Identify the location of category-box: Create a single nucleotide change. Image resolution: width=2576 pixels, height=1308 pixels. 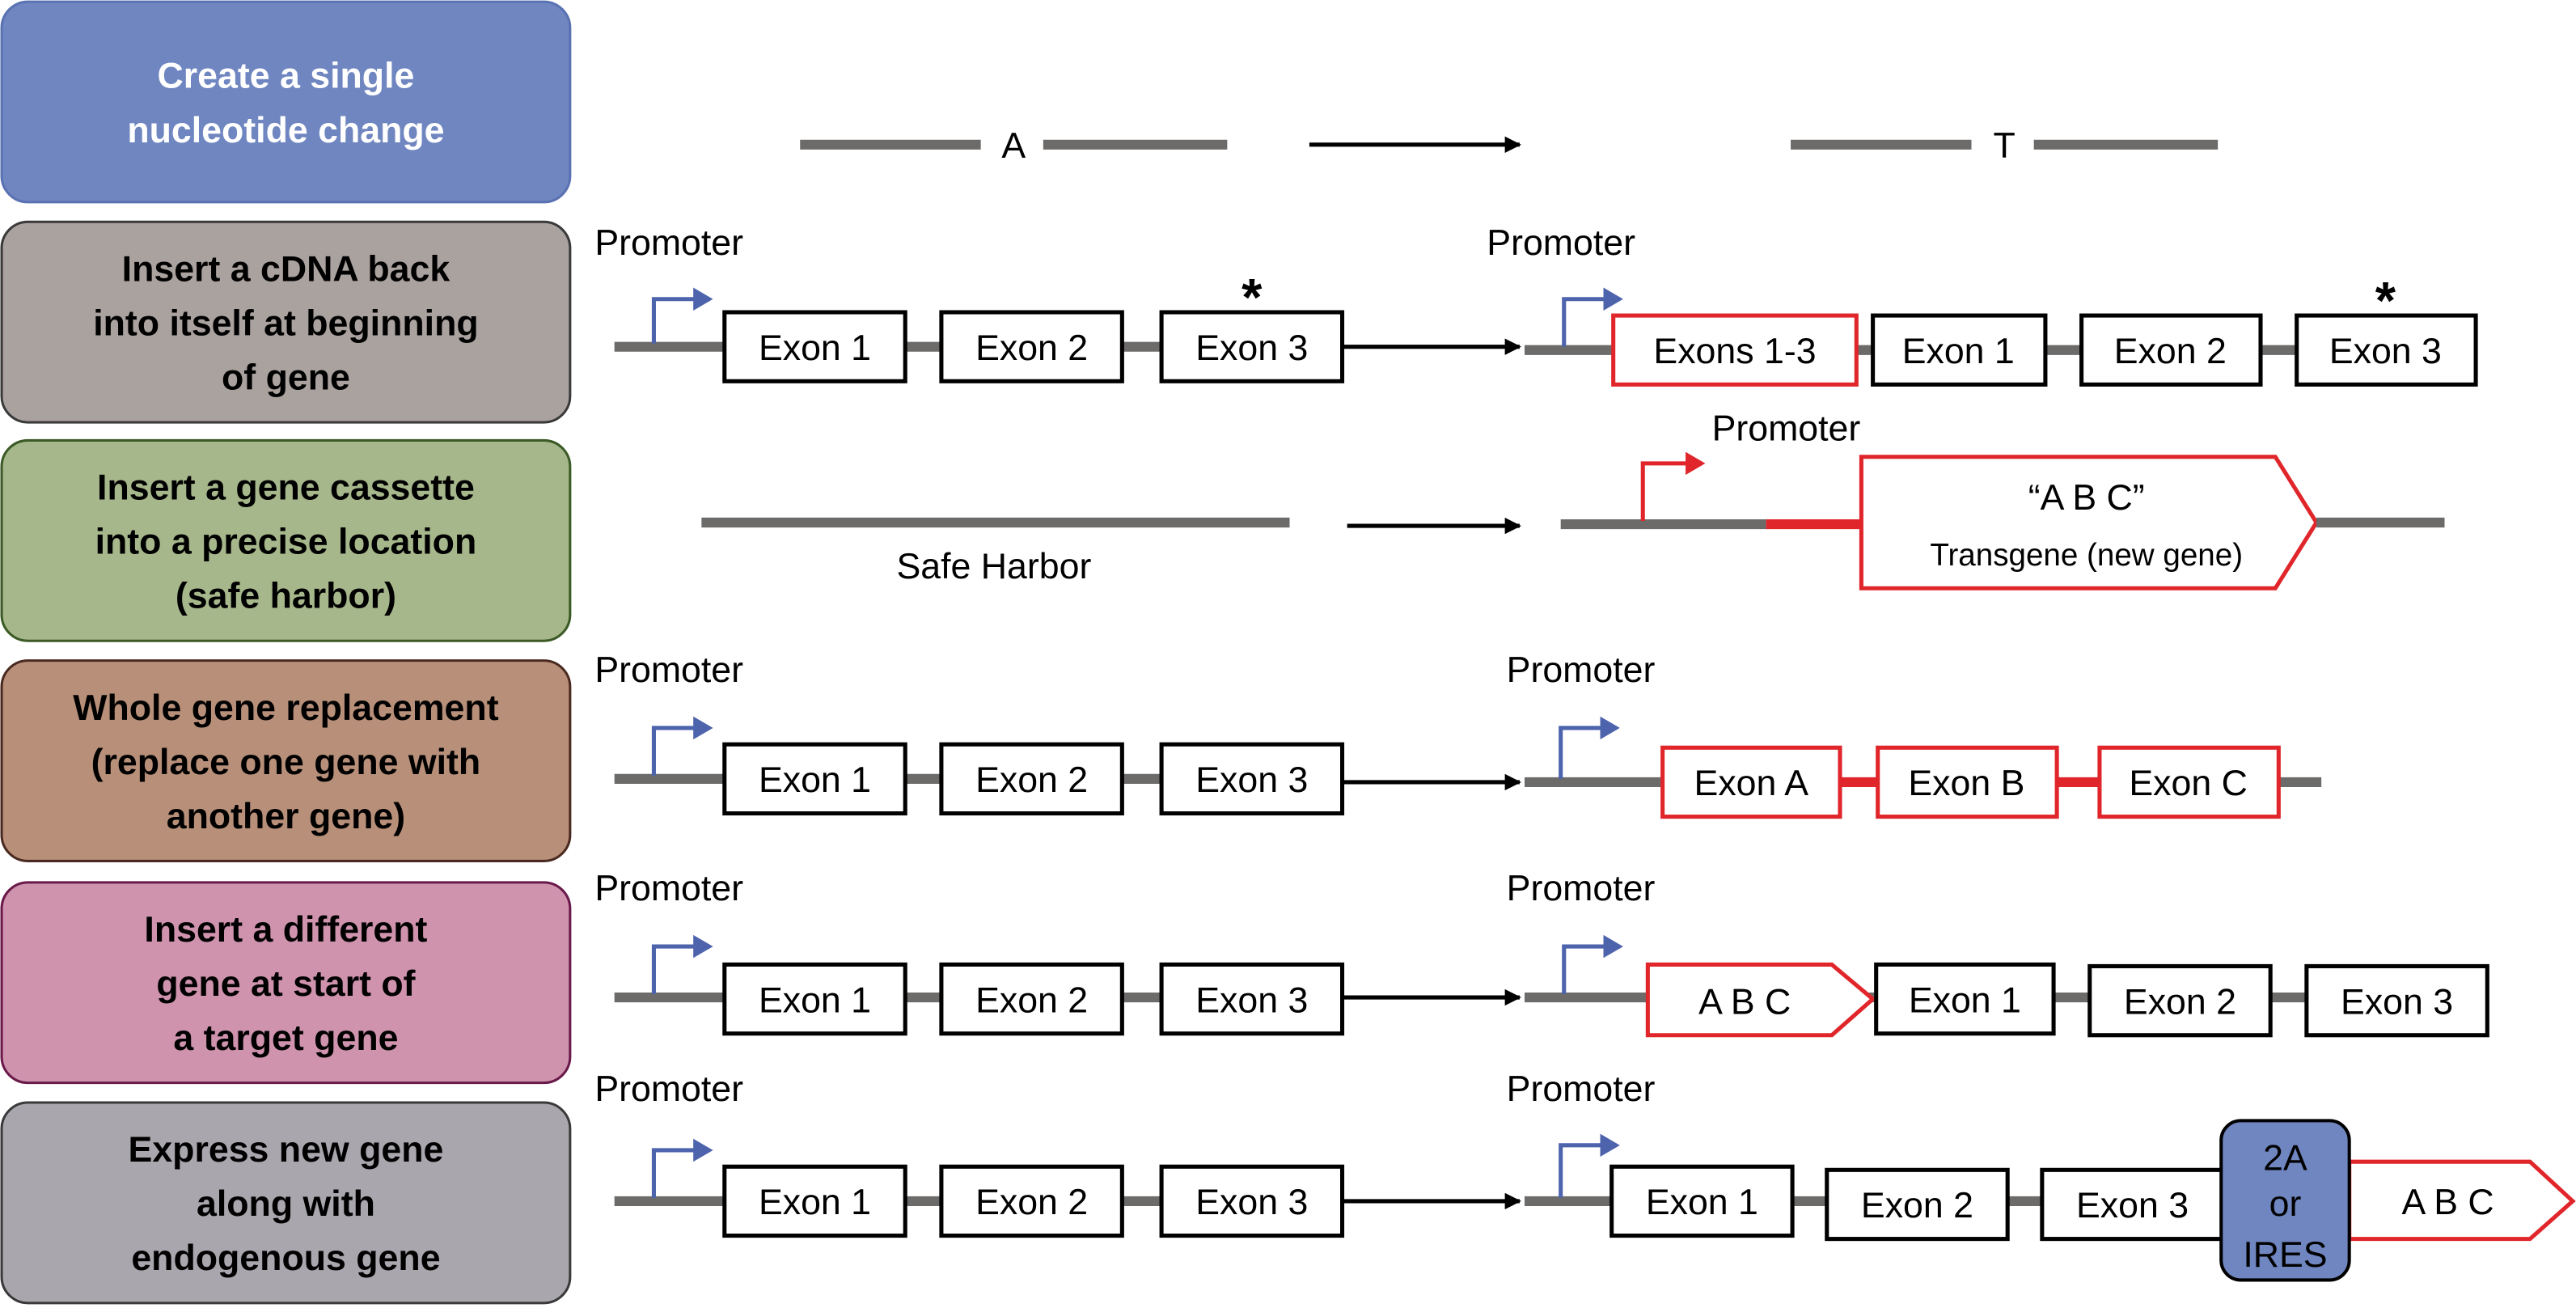
(286, 102).